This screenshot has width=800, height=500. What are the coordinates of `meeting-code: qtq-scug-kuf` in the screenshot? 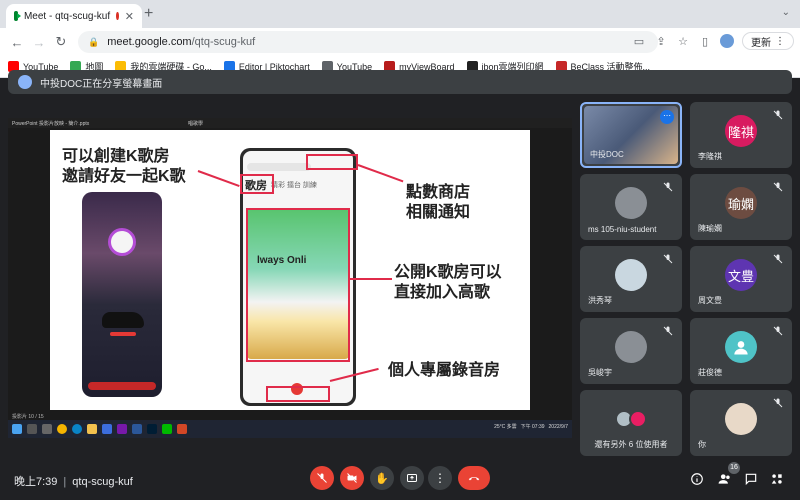 It's located at (102, 482).